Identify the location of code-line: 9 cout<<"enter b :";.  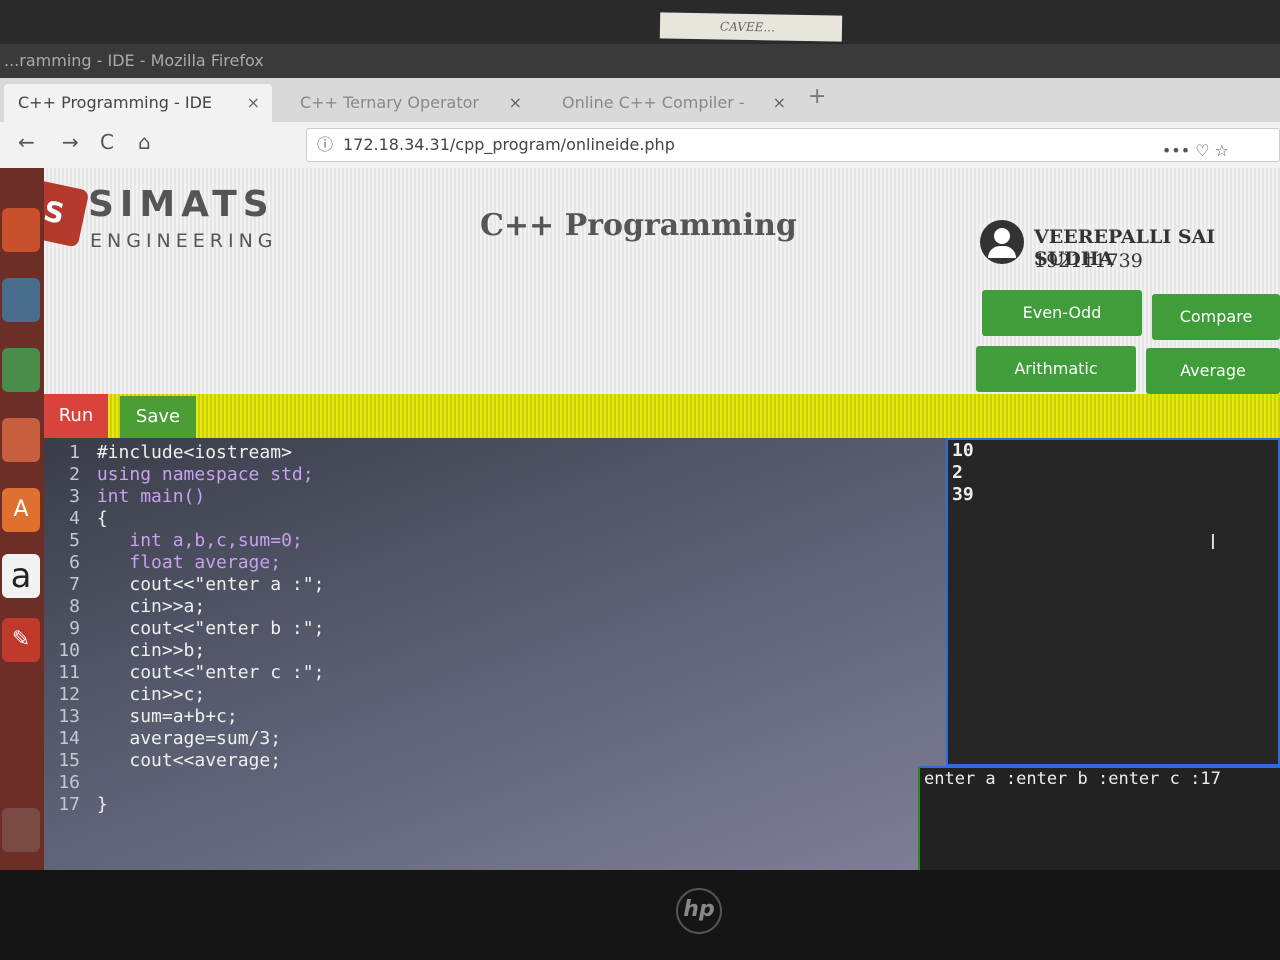
(497, 629).